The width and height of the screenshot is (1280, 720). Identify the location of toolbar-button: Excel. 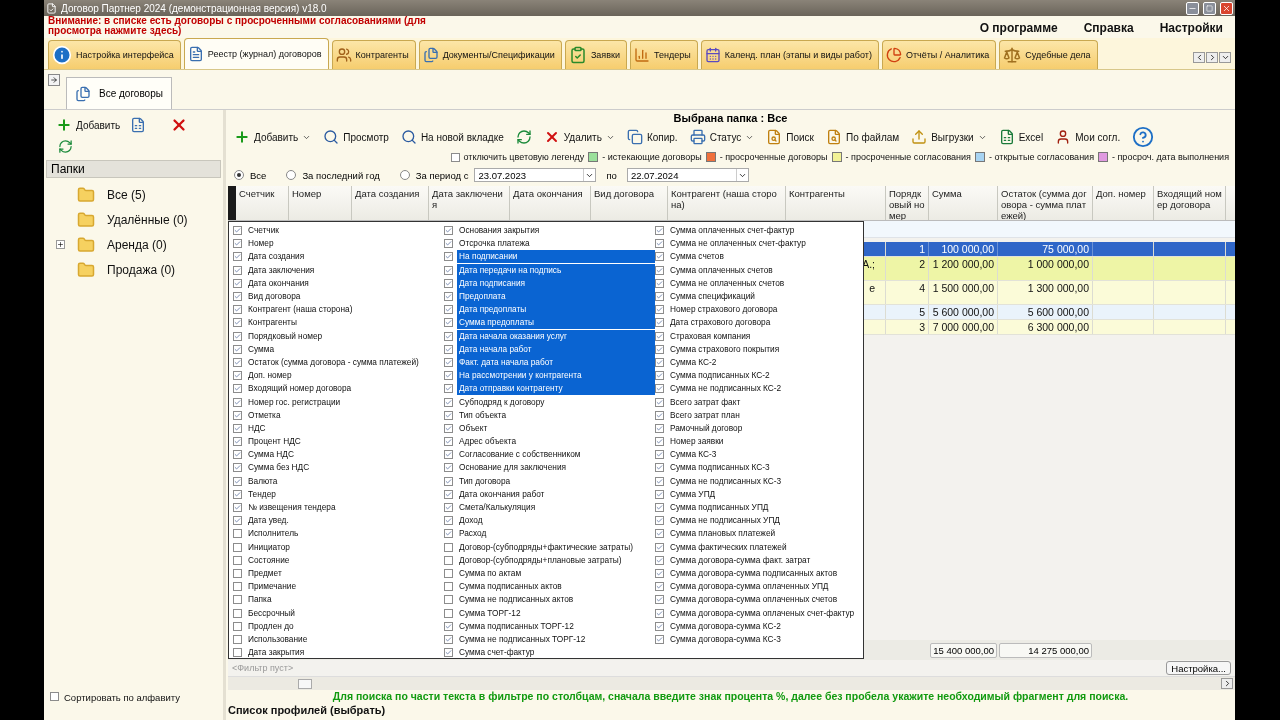
(1021, 137).